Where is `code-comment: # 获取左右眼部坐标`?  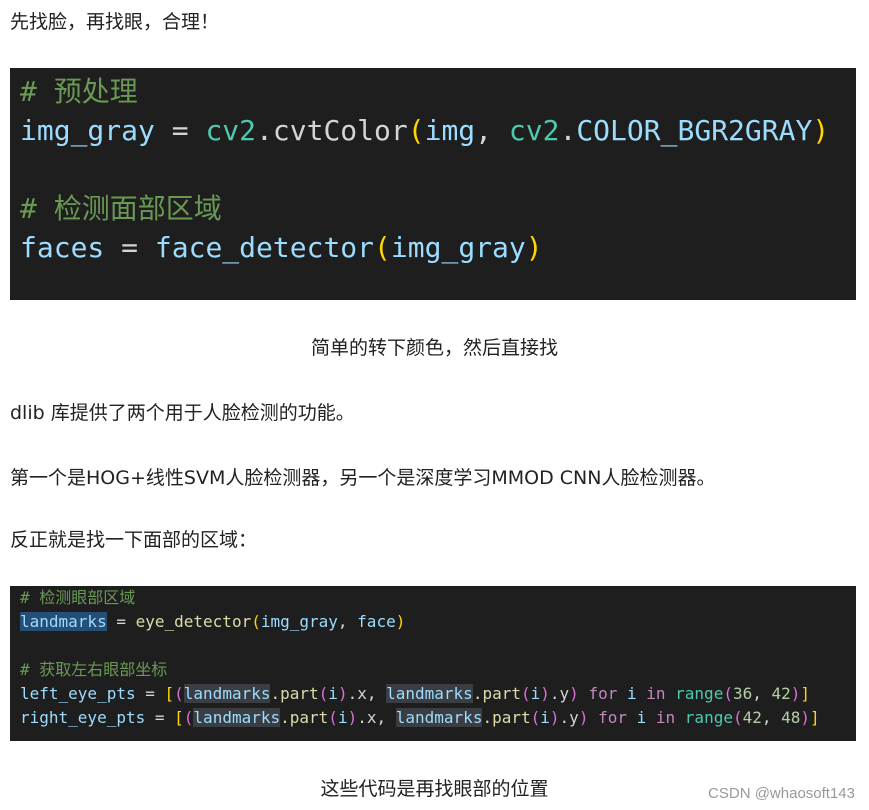
code-comment: # 获取左右眼部坐标 is located at coordinates (94, 669).